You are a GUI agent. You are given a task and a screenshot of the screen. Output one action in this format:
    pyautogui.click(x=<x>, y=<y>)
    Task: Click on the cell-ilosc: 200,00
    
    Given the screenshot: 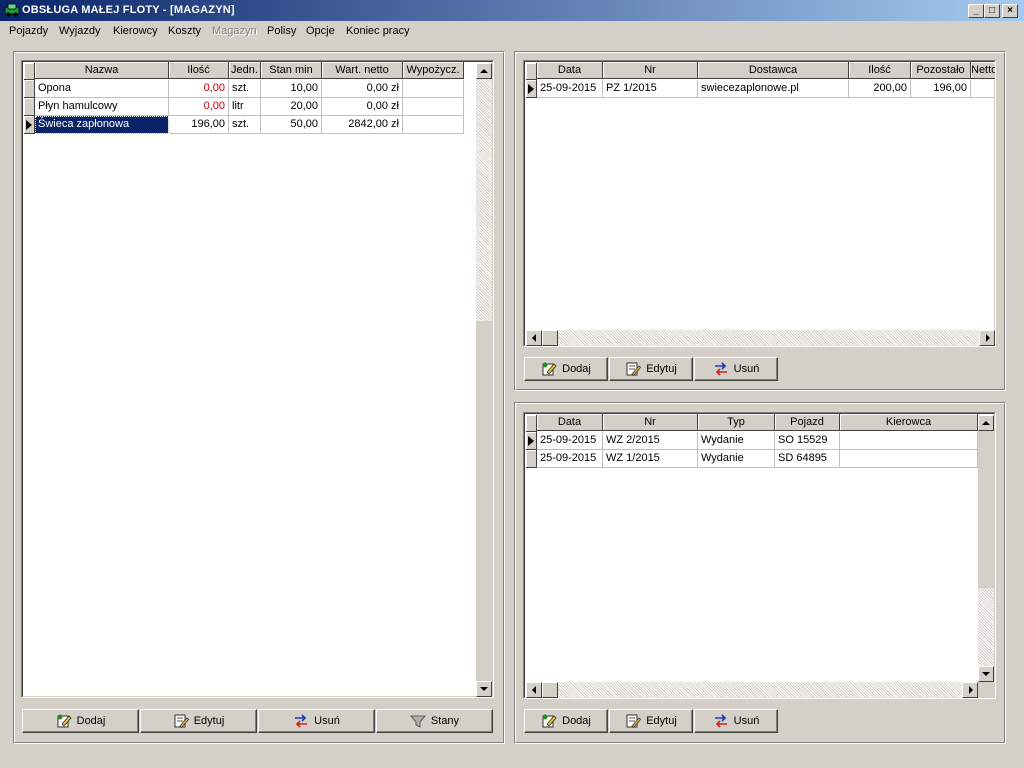 What is the action you would take?
    pyautogui.click(x=880, y=89)
    